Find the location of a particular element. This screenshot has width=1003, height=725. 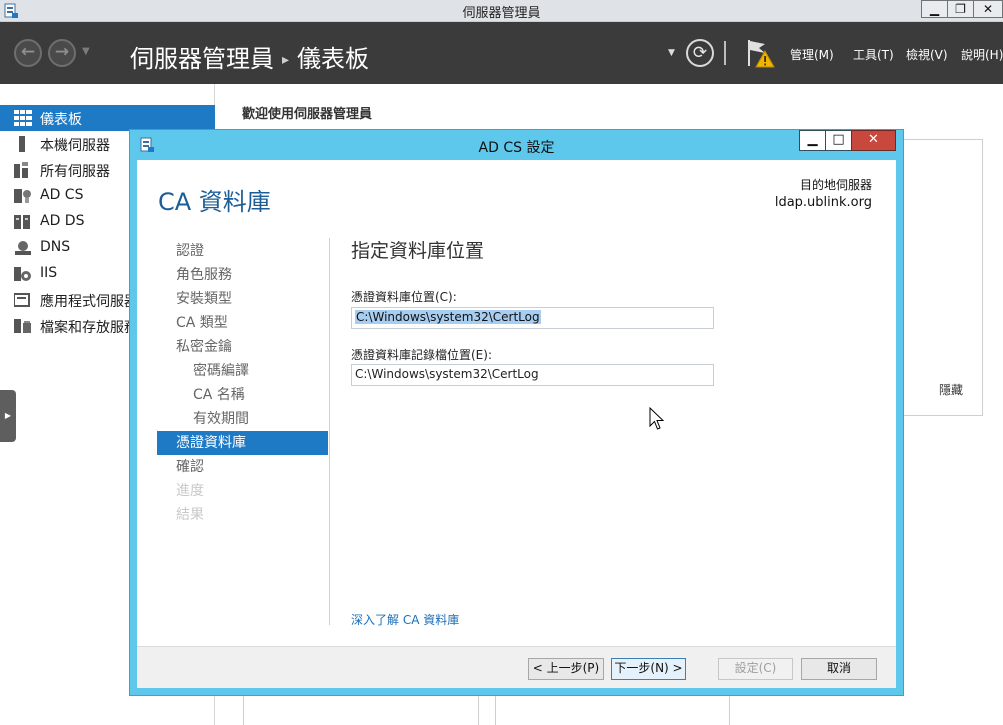

log-location-label: 憑證資料庫記錄檔位置(E): is located at coordinates (421, 355).